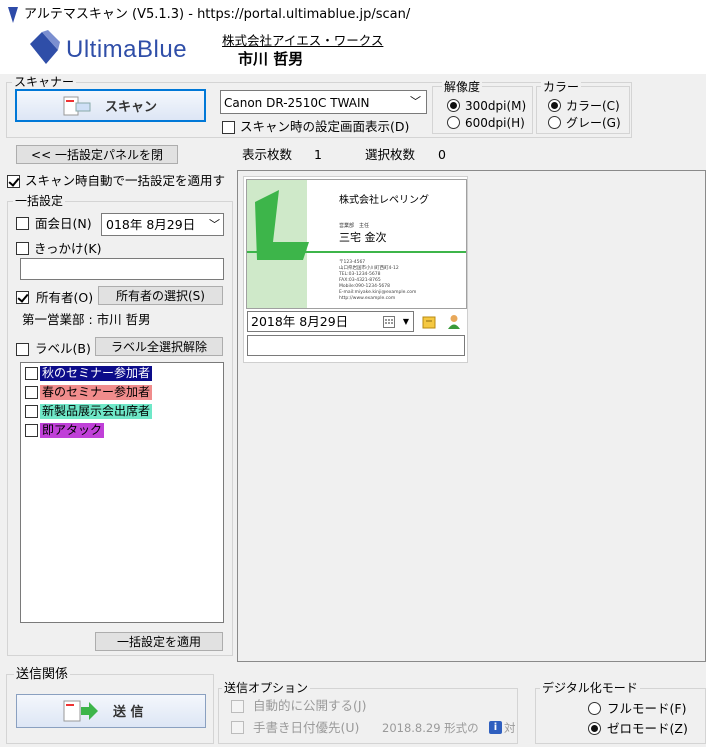 This screenshot has width=706, height=747. What do you see at coordinates (237, 706) in the screenshot?
I see `auto-publish-checkbox` at bounding box center [237, 706].